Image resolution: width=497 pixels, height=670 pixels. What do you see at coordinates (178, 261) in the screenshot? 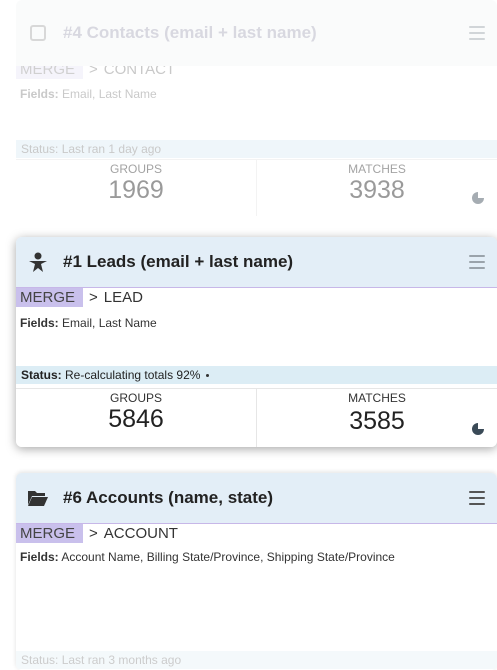
I see `card-title: #1 Leads (email + last name)` at bounding box center [178, 261].